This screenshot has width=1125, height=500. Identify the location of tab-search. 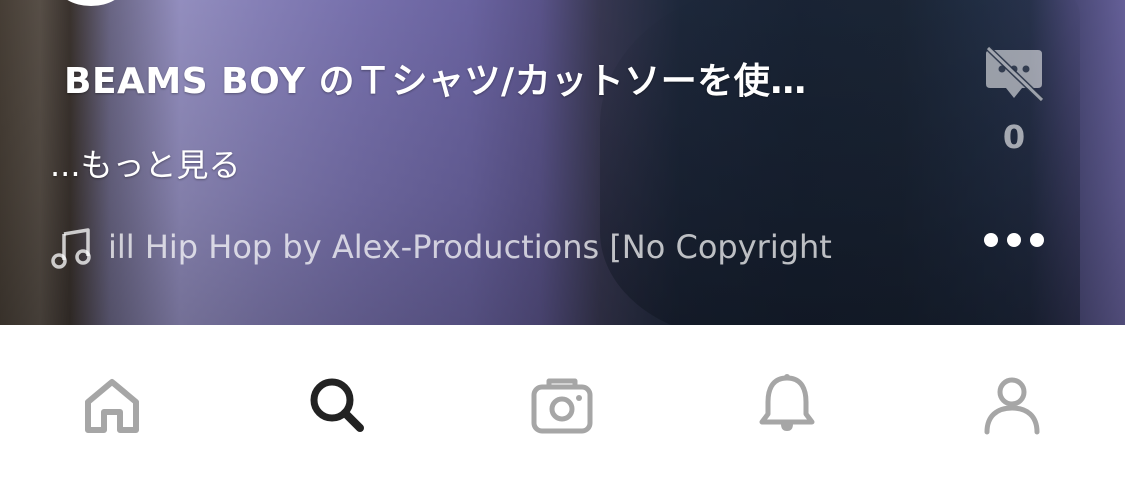
(337, 405).